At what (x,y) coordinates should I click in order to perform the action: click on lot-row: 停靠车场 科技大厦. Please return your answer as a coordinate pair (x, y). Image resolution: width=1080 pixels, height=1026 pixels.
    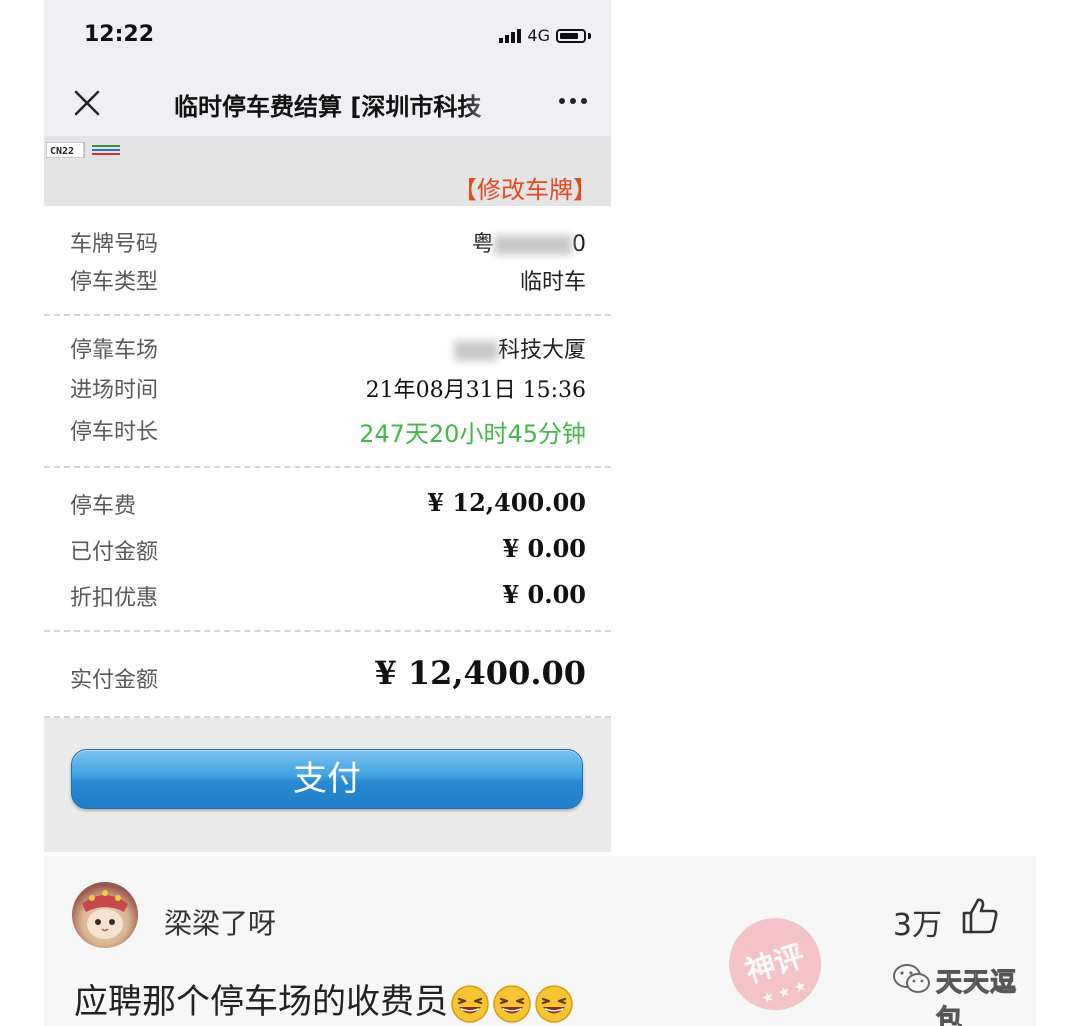
    Looking at the image, I should click on (328, 349).